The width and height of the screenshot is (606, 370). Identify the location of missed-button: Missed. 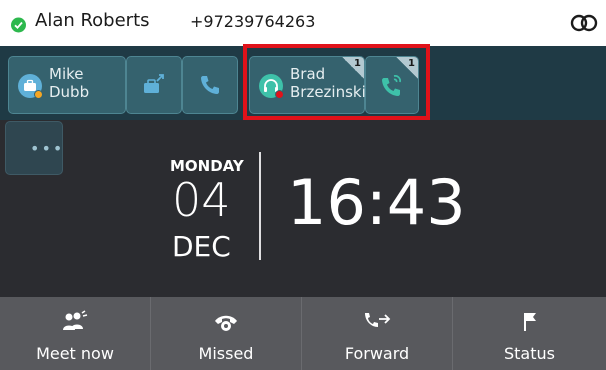
(226, 333).